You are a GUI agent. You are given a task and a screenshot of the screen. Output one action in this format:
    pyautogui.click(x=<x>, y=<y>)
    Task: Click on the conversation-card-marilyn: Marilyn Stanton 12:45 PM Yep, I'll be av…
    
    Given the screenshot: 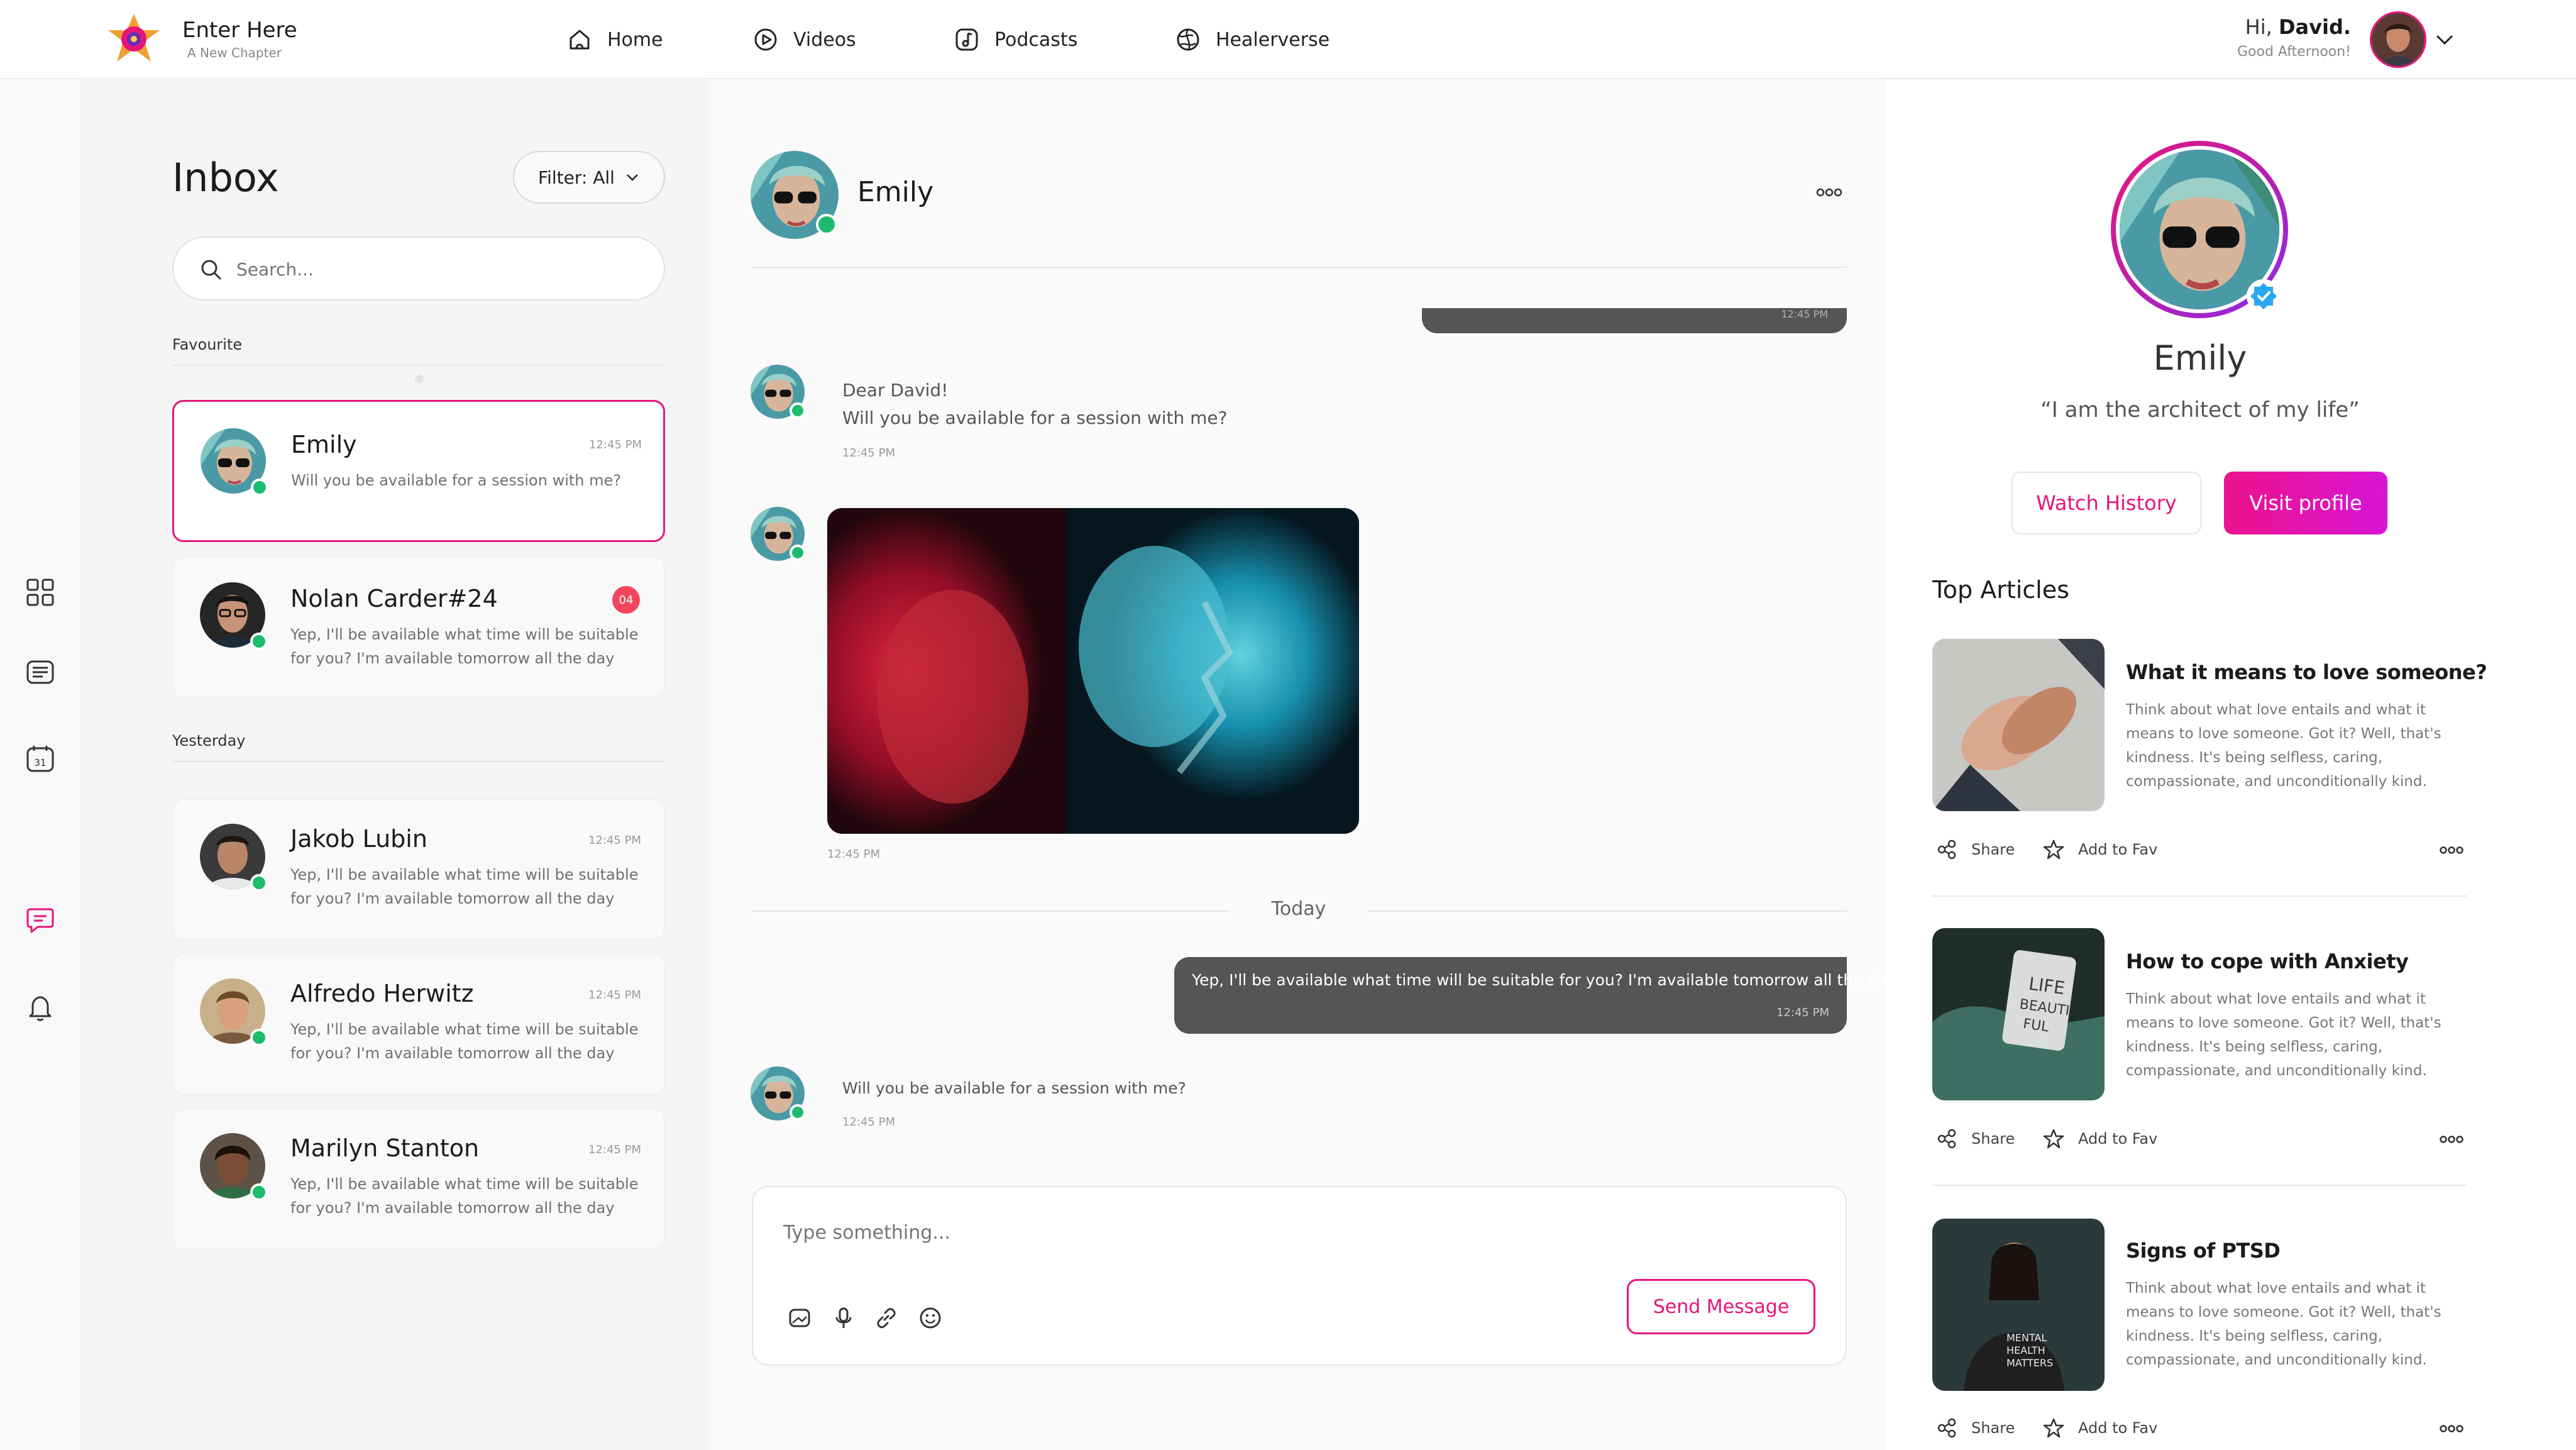 What is the action you would take?
    pyautogui.click(x=419, y=1179)
    